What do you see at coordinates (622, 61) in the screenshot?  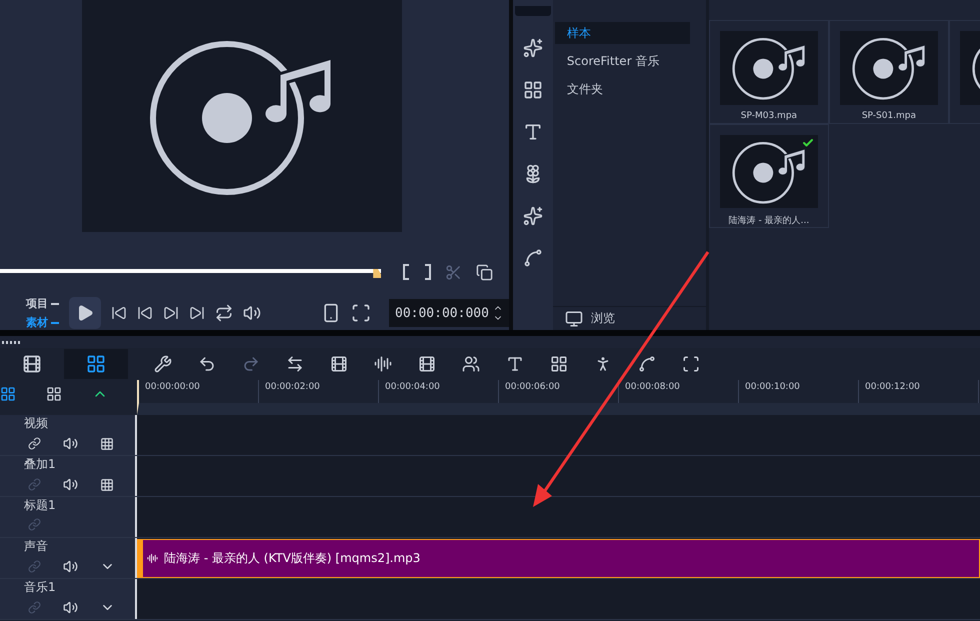 I see `category-item: ScoreFitter 音乐` at bounding box center [622, 61].